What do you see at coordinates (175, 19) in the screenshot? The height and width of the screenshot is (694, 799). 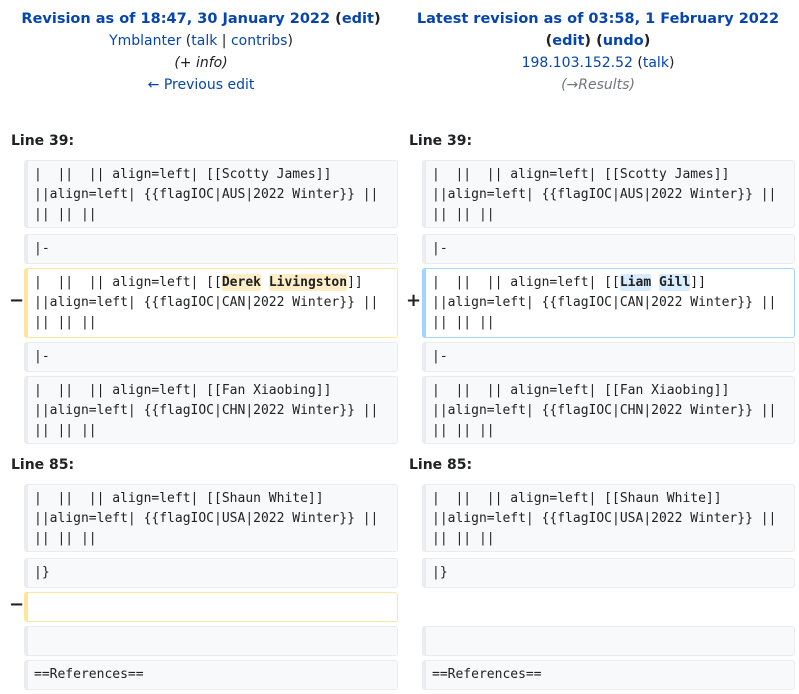 I see `left-revision-link: Revision as of 18:47, 30 January 2022` at bounding box center [175, 19].